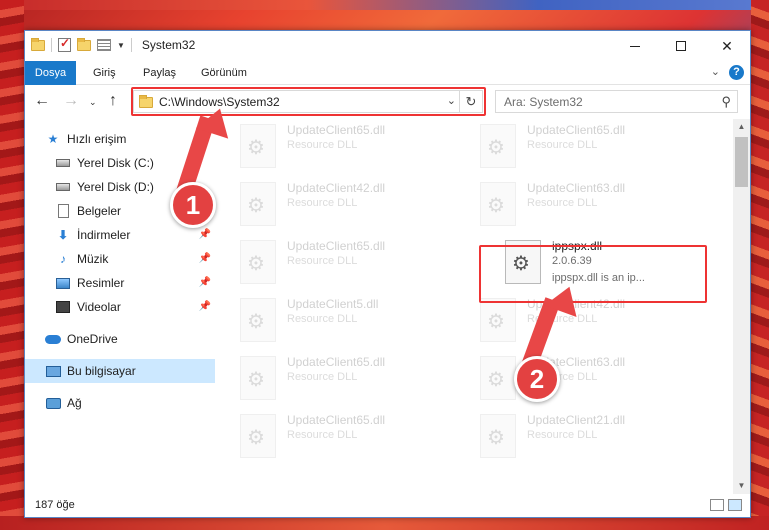 The width and height of the screenshot is (769, 530). What do you see at coordinates (593, 274) in the screenshot?
I see `highlight-box-file` at bounding box center [593, 274].